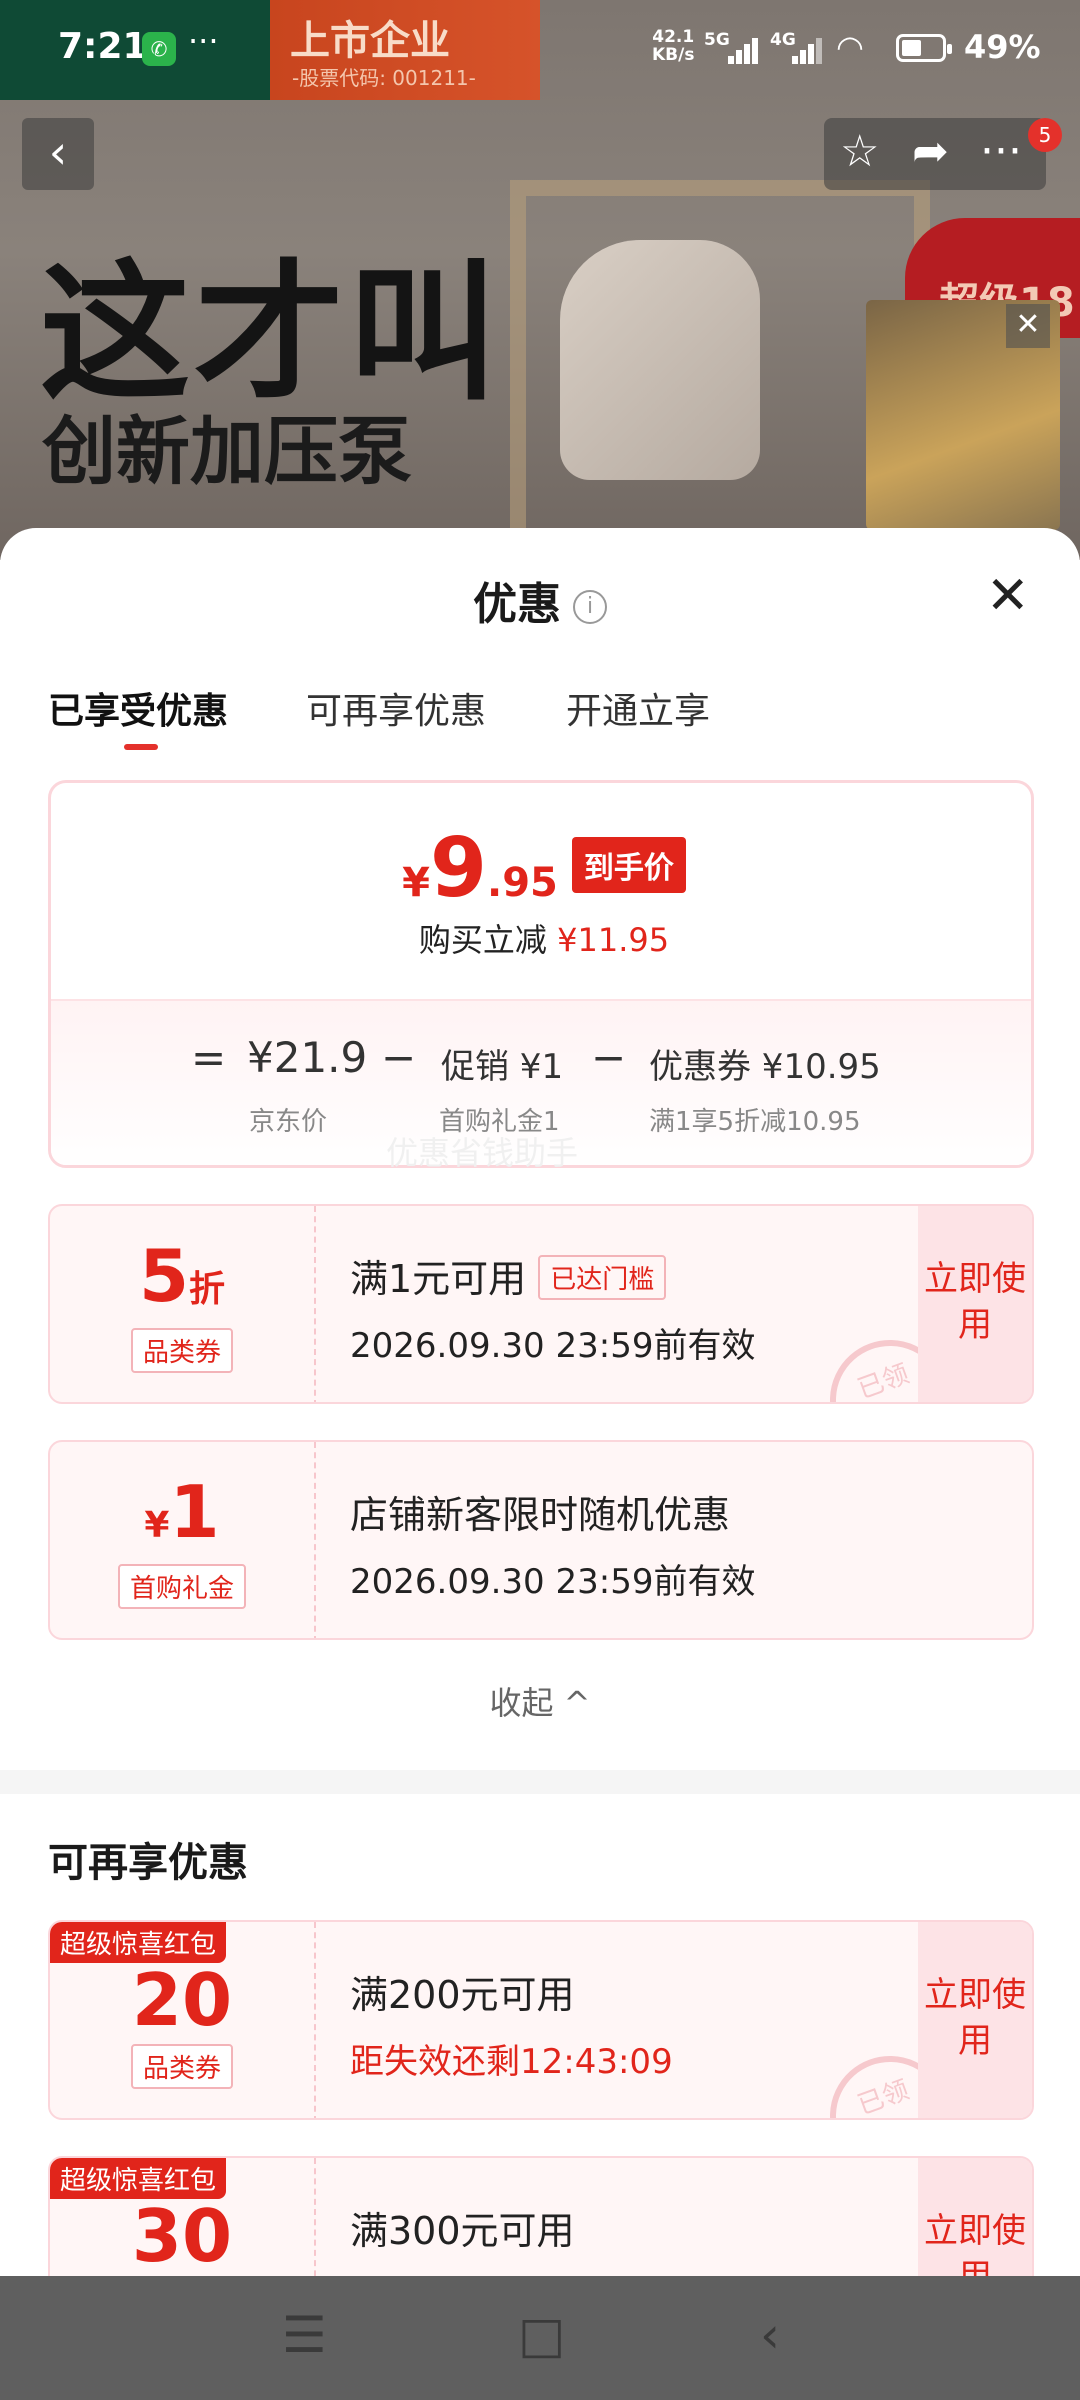  I want to click on share-icon: ➦, so click(930, 151).